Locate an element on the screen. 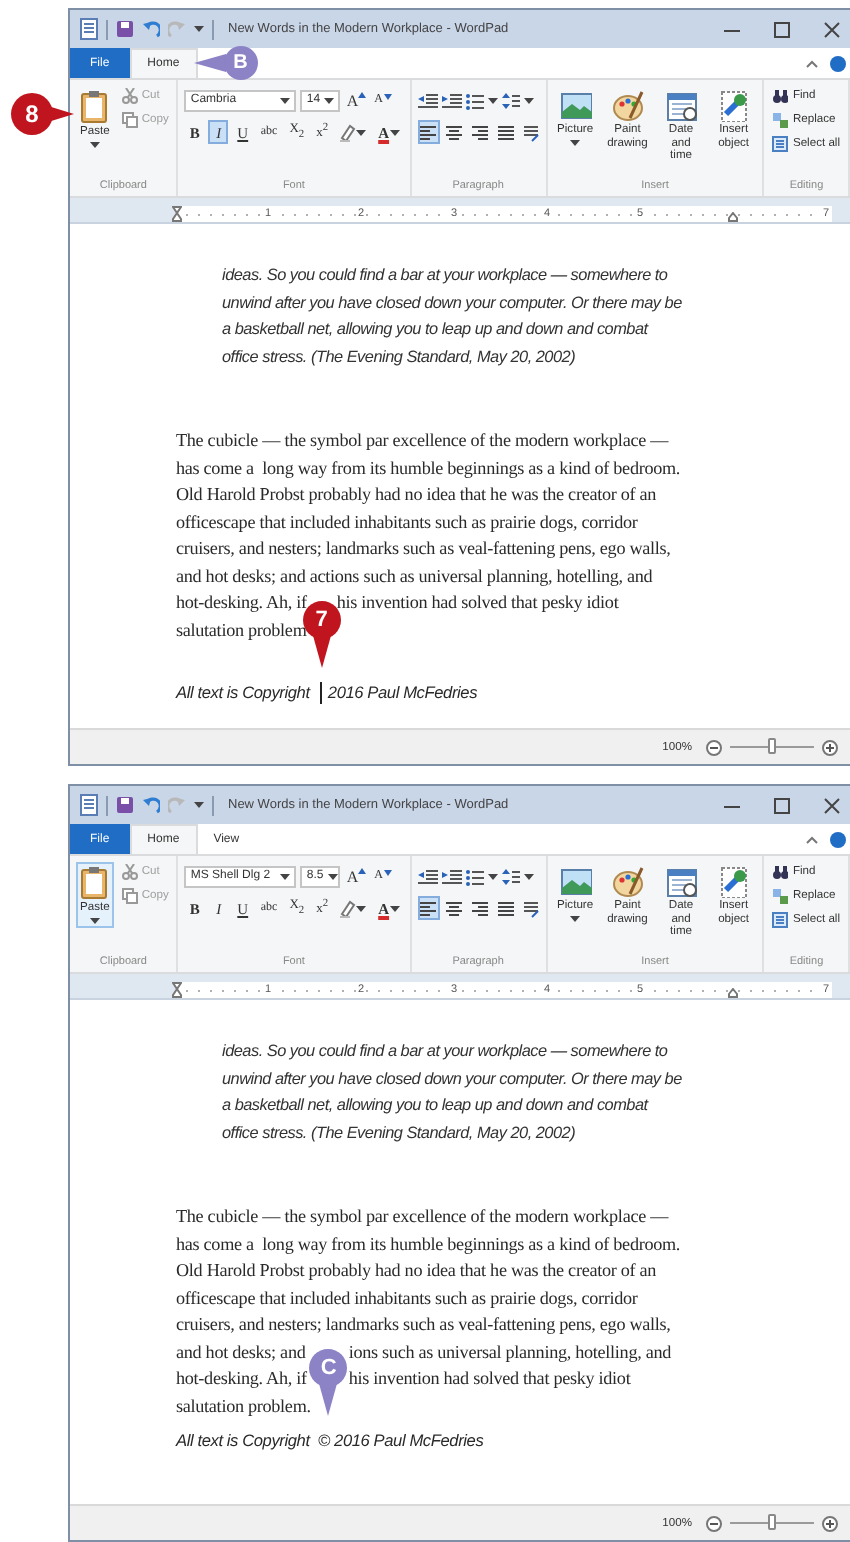 Image resolution: width=850 pixels, height=1542 pixels. text-line: salutation problem is located at coordinates (241, 630).